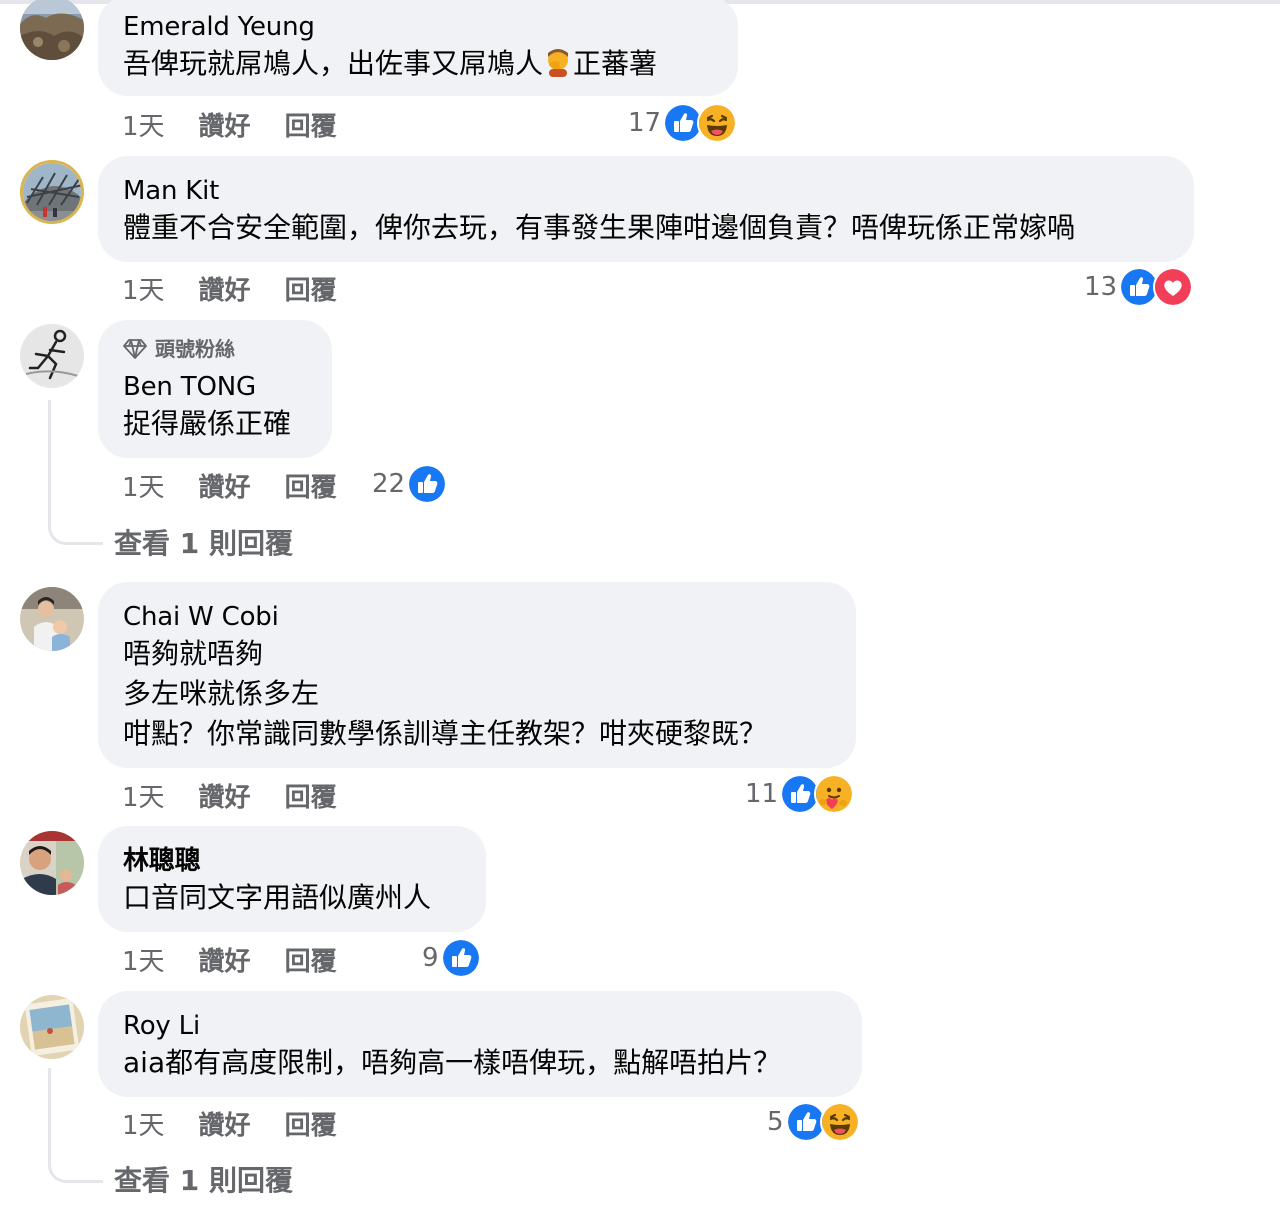  What do you see at coordinates (135, 349) in the screenshot?
I see `diamond-icon` at bounding box center [135, 349].